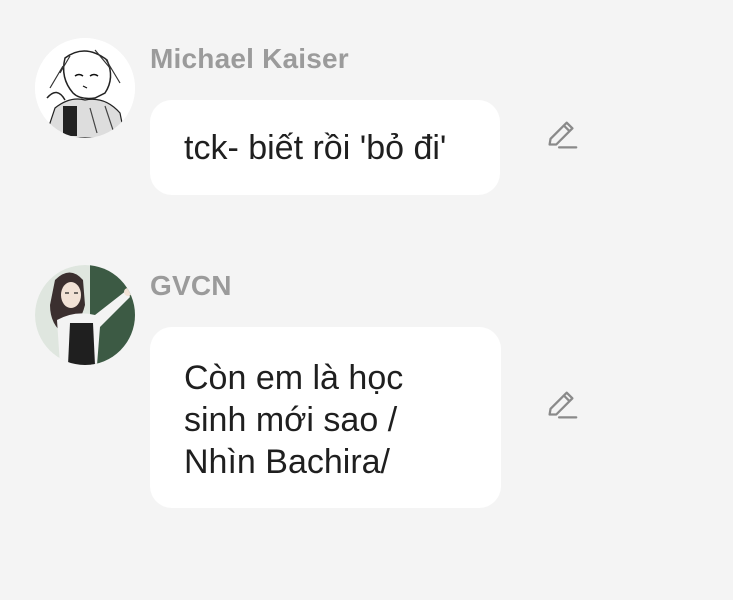 The height and width of the screenshot is (600, 733). What do you see at coordinates (294, 378) in the screenshot?
I see `message-text-line-1: Còn em là học` at bounding box center [294, 378].